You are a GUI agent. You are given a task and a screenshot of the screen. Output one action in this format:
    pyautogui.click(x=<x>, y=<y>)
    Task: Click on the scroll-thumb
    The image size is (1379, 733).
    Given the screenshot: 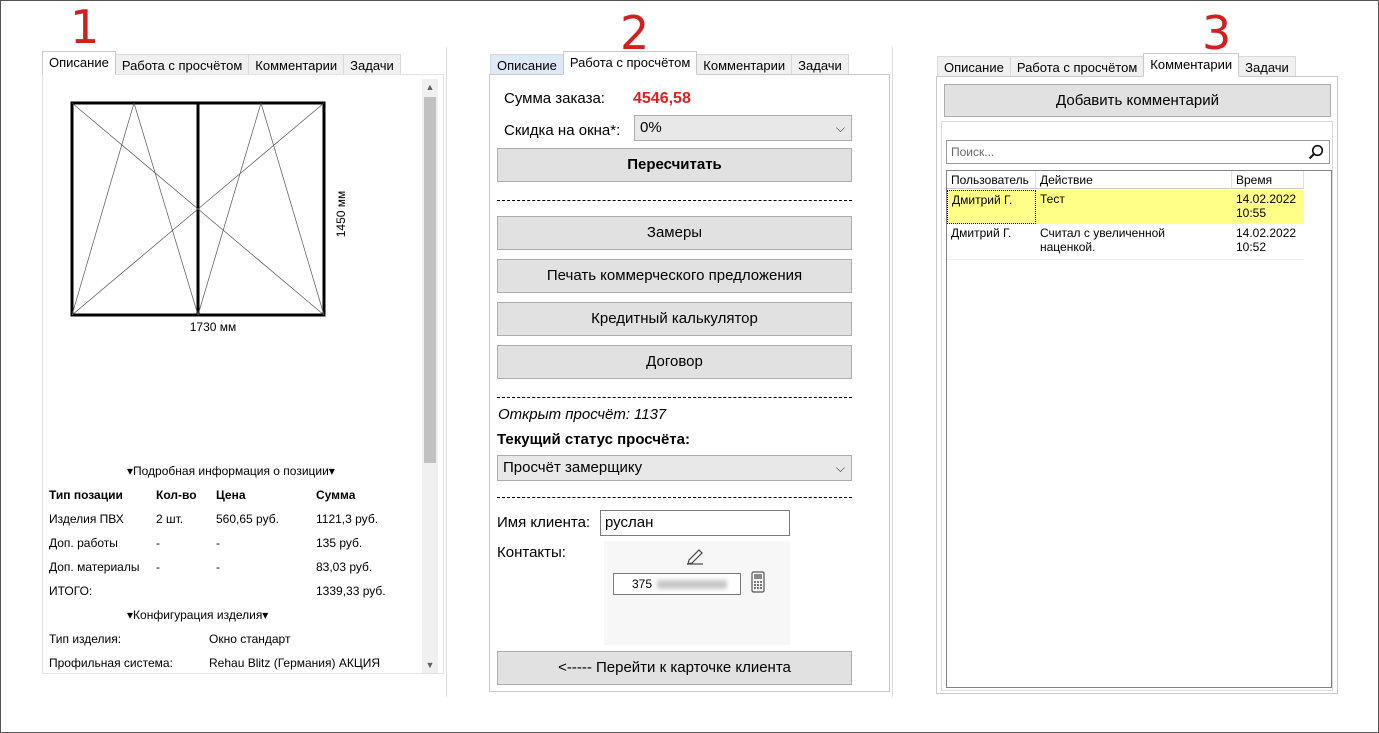 What is the action you would take?
    pyautogui.click(x=430, y=280)
    